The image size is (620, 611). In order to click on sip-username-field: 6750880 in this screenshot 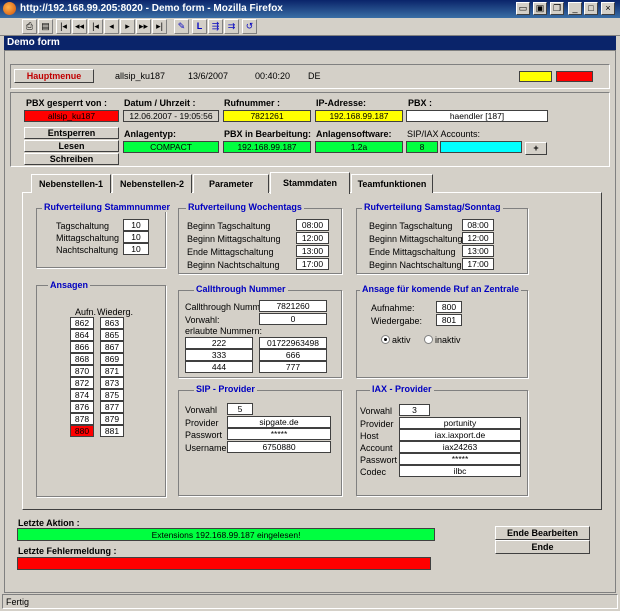, I will do `click(279, 447)`.